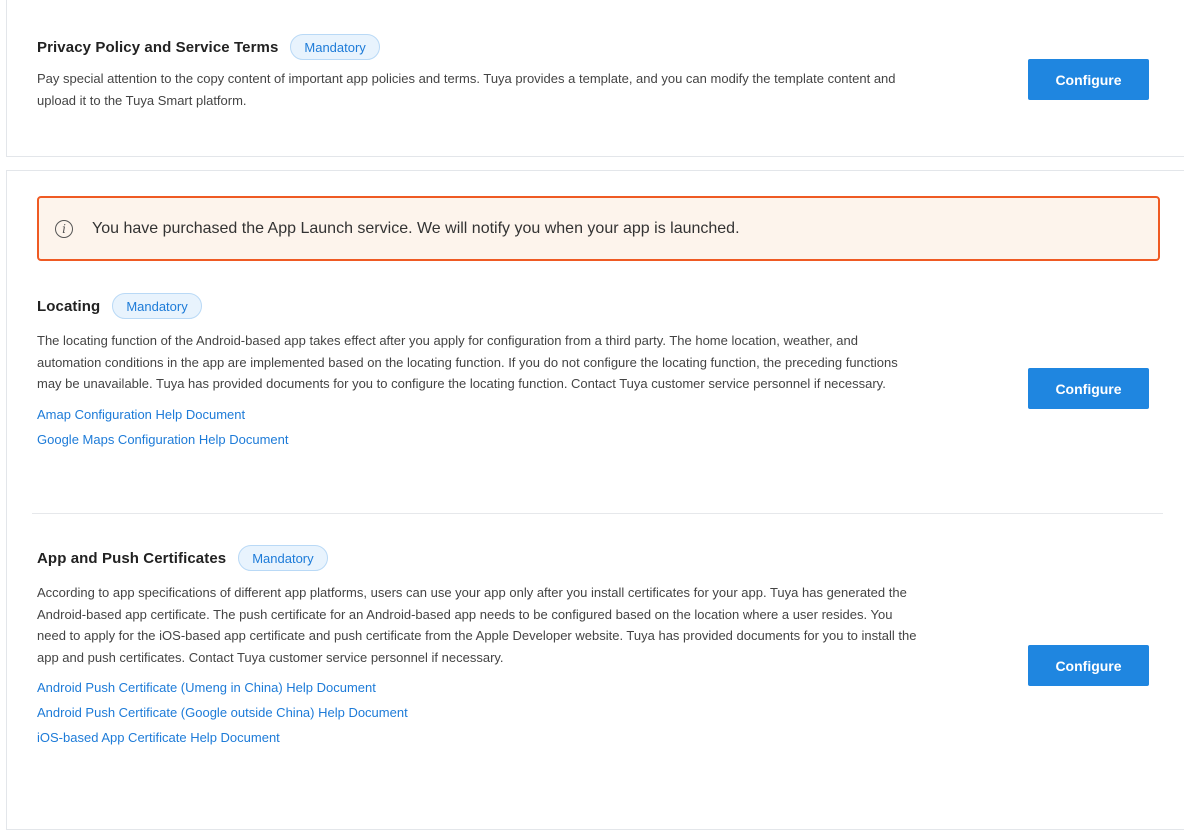 This screenshot has width=1184, height=830. Describe the element at coordinates (599, 558) in the screenshot. I see `certificates-title-row: App and Push Certificates Mandatory` at that location.